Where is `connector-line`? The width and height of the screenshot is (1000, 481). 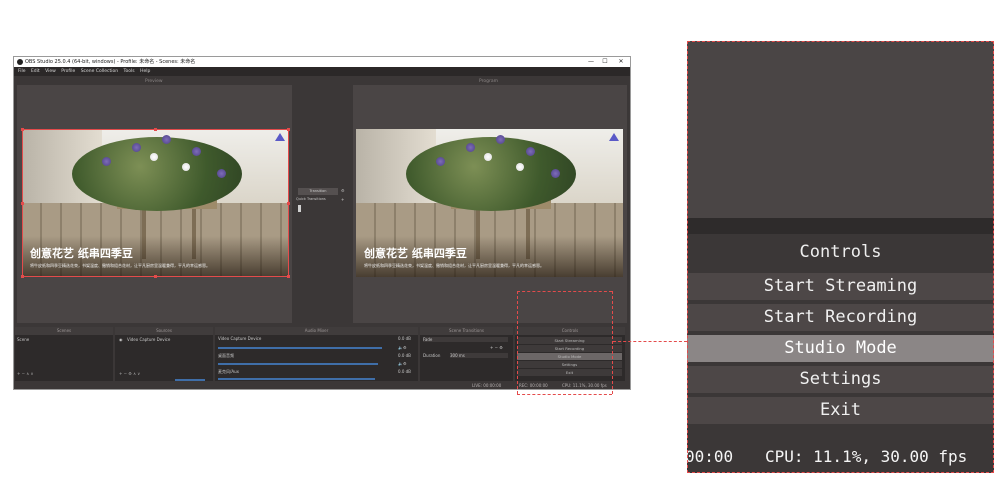
connector-line is located at coordinates (650, 341).